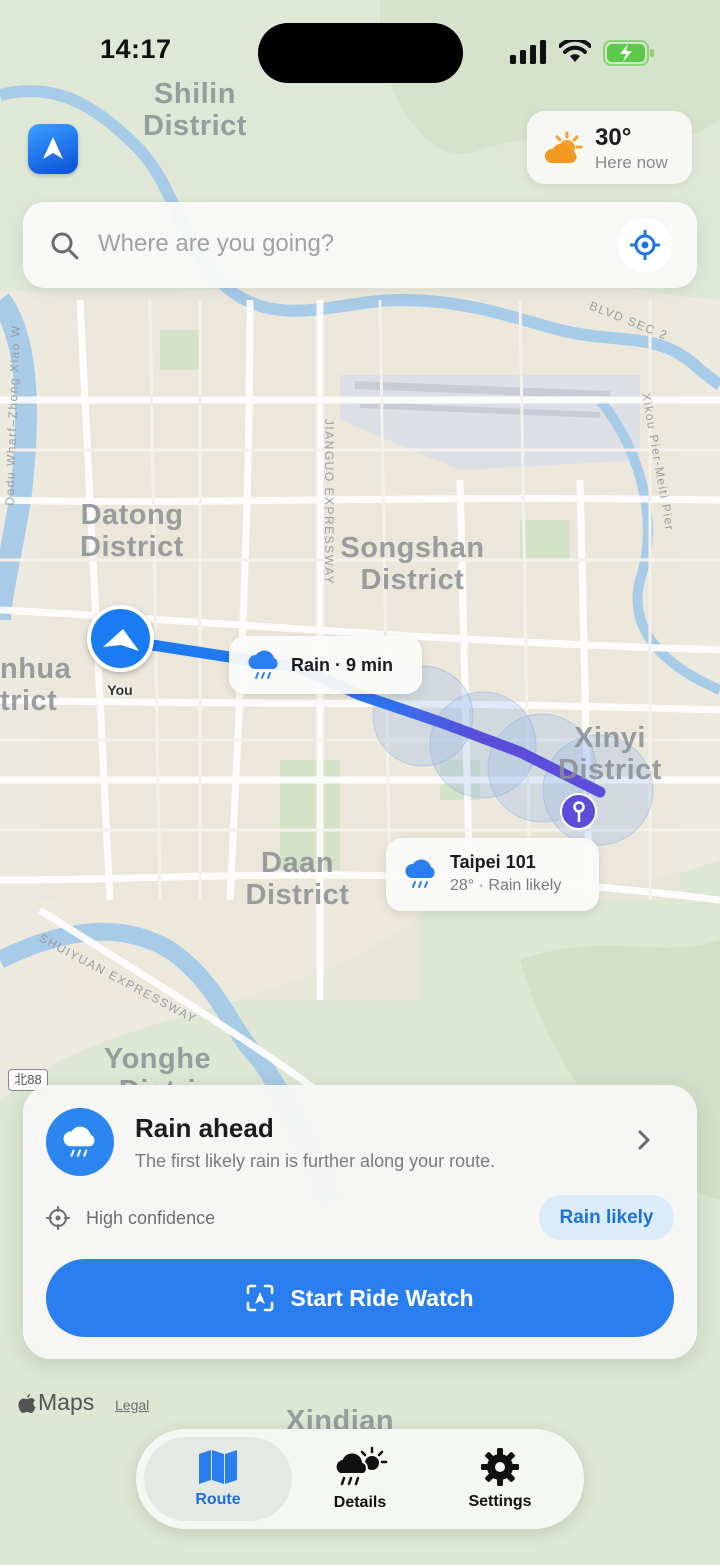 This screenshot has height=1565, width=720. I want to click on rain-eta-bubble: Rain · 9 min, so click(325, 665).